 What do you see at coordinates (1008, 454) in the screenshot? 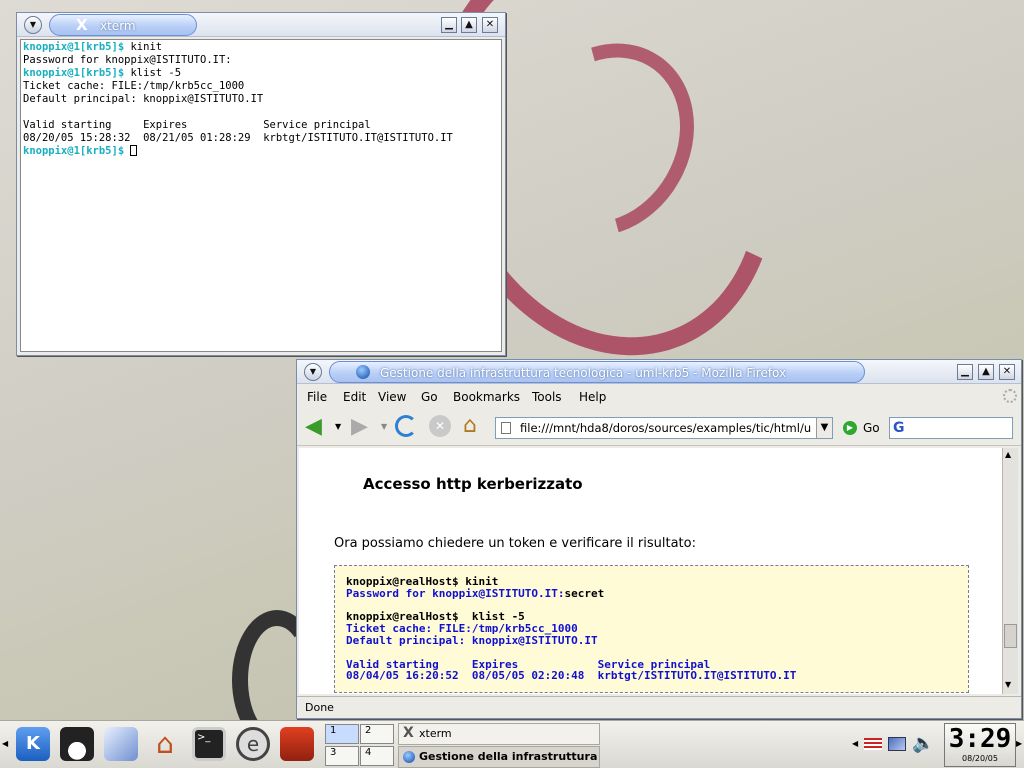
I see `scroll-up-icon: ▲` at bounding box center [1008, 454].